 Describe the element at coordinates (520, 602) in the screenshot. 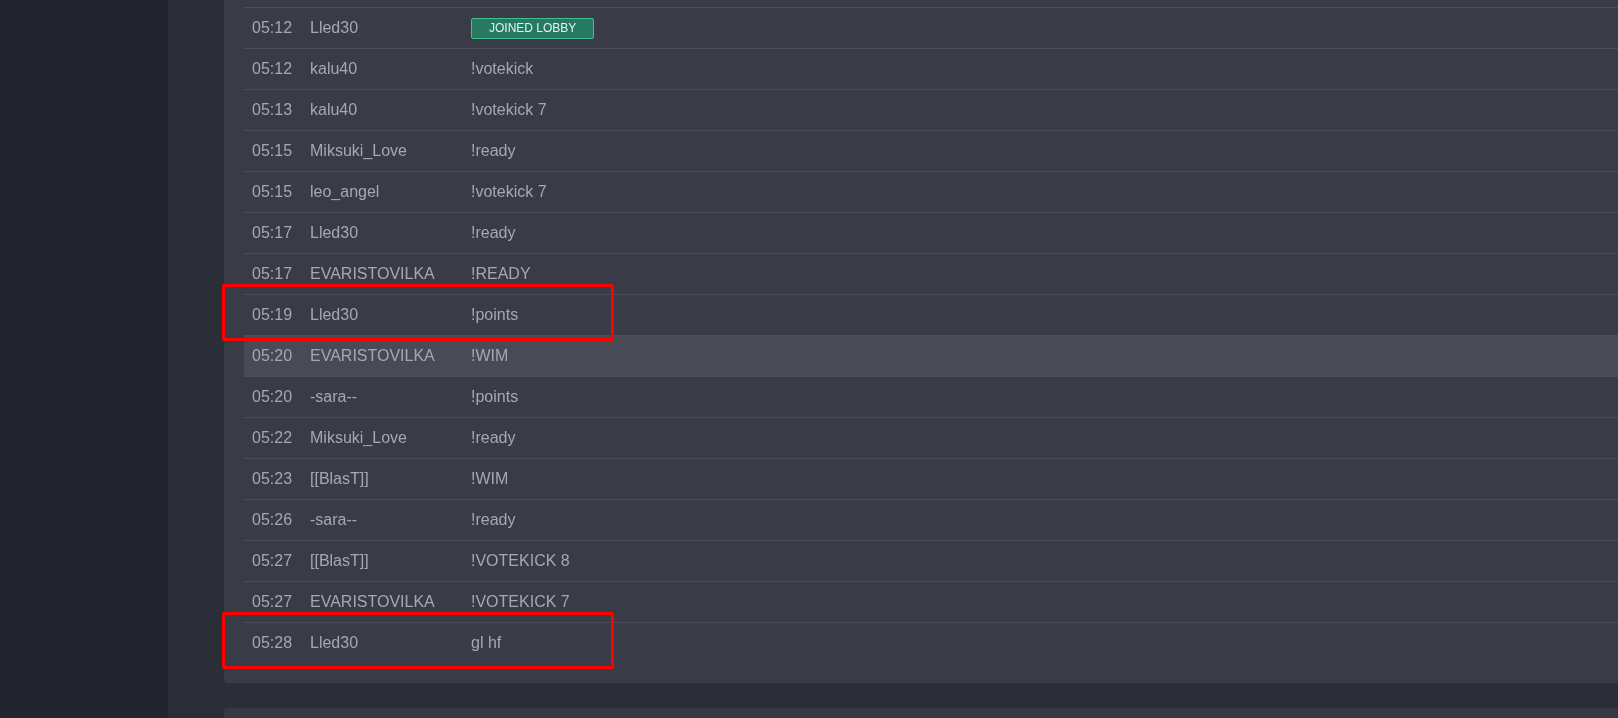

I see `chat-message: !VOTEKICK 7` at that location.